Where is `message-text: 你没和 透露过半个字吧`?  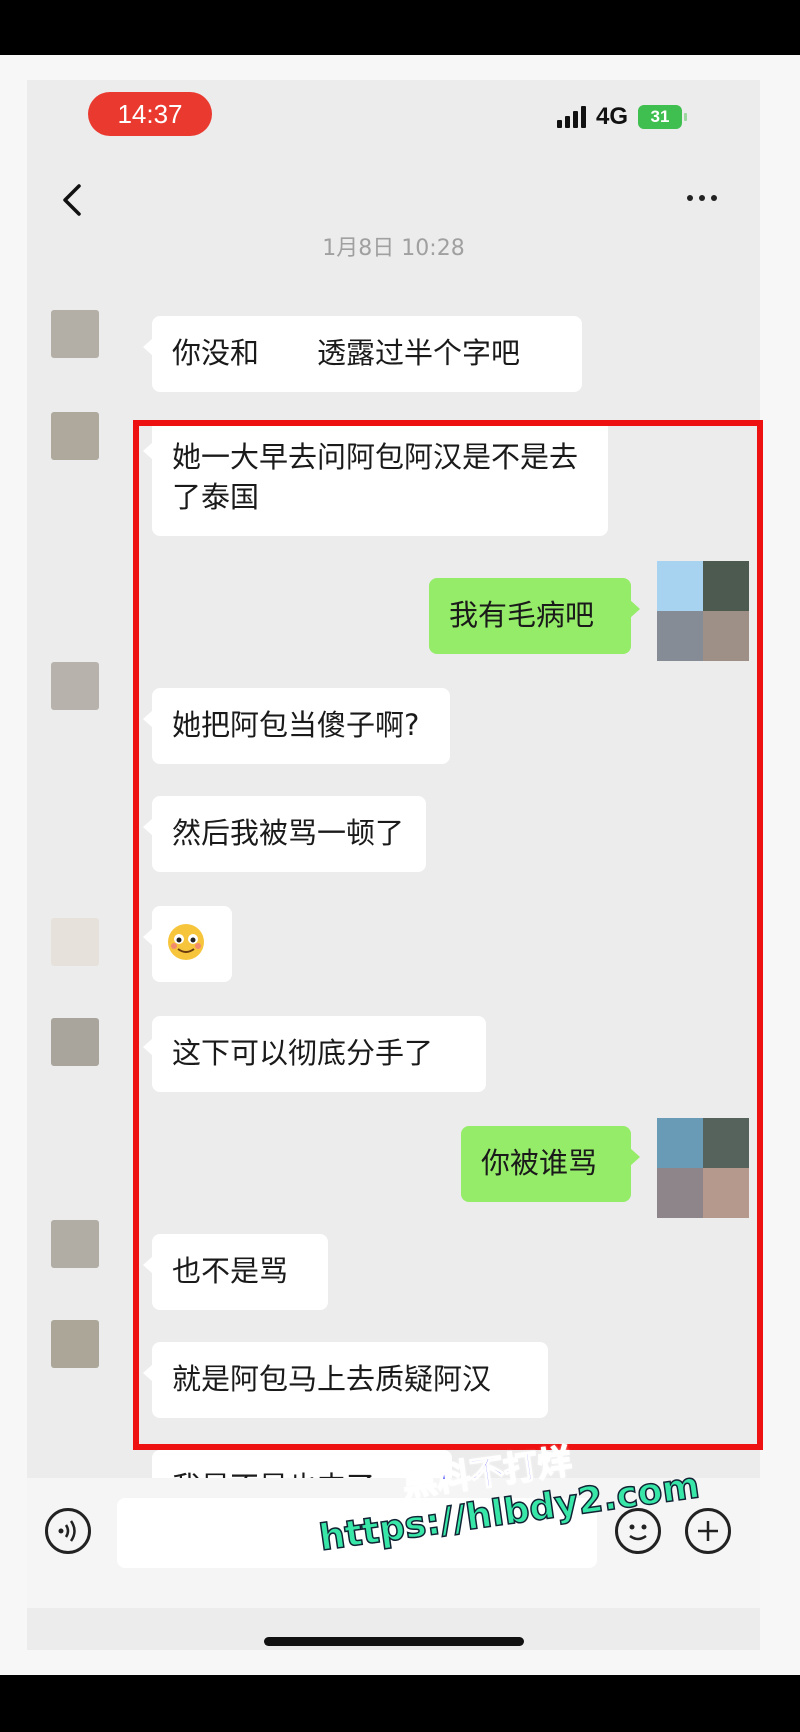 message-text: 你没和 透露过半个字吧 is located at coordinates (346, 353).